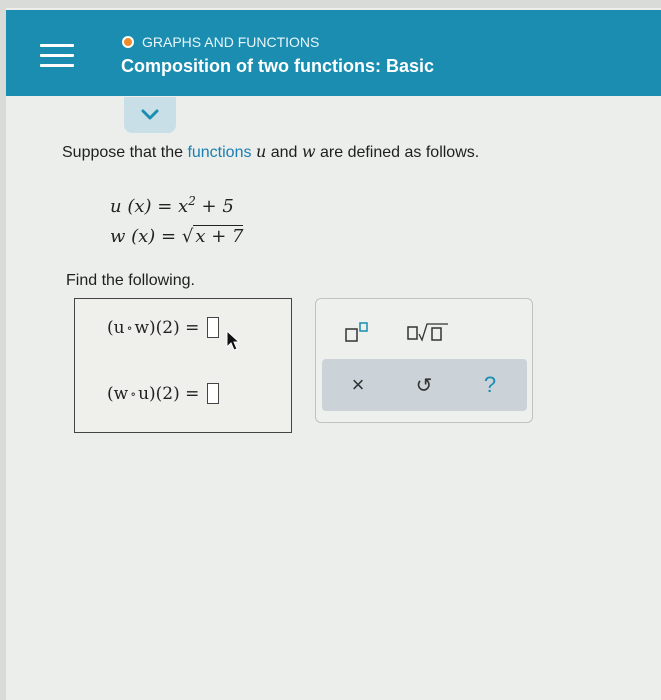 The image size is (661, 700). I want to click on math-keypad: × ↺ ?, so click(424, 360).